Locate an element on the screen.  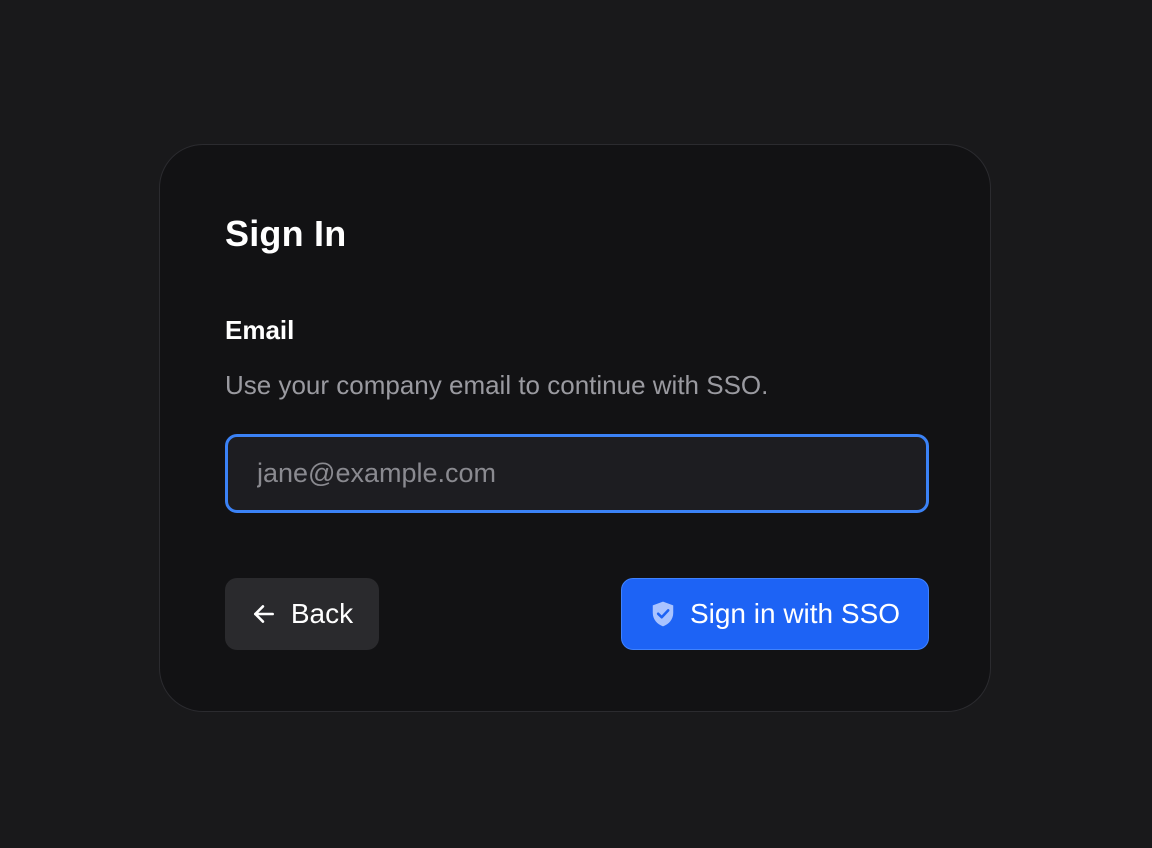
back-button: Back is located at coordinates (302, 614).